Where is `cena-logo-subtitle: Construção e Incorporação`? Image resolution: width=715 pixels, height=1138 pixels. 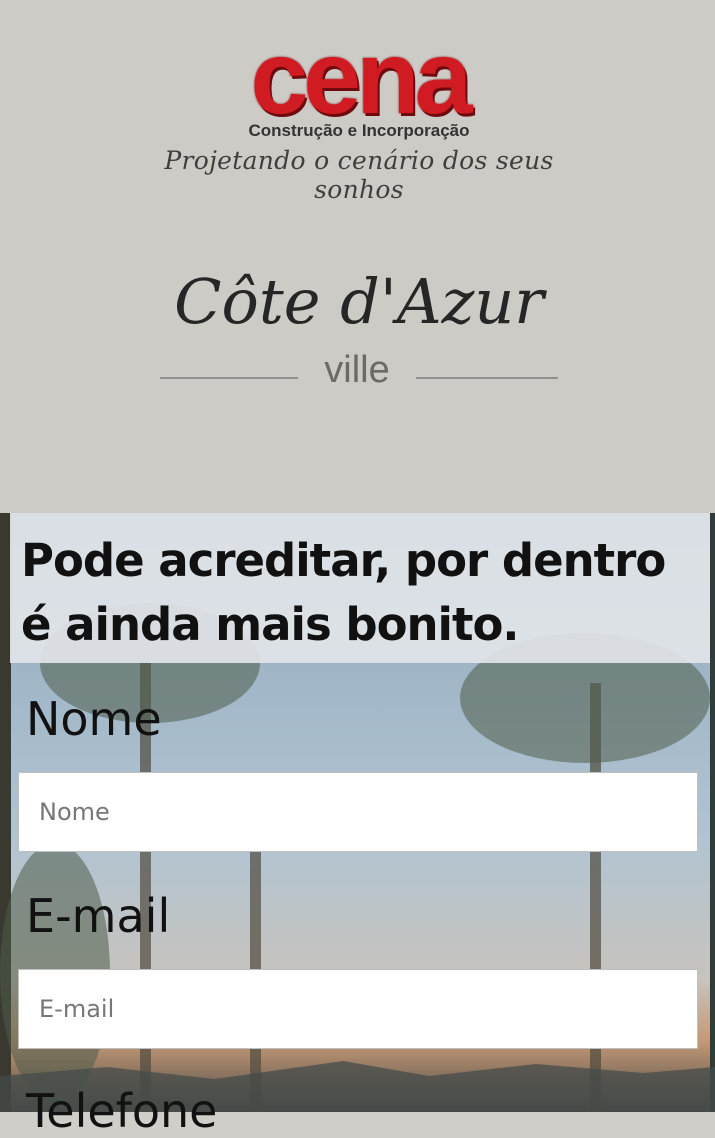
cena-logo-subtitle: Construção e Incorporação is located at coordinates (359, 130).